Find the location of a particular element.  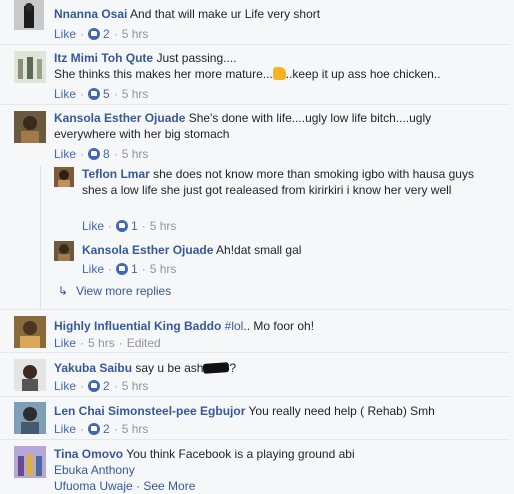

mention-link-cut: Ufuoma Uwaje · See More is located at coordinates (124, 486).